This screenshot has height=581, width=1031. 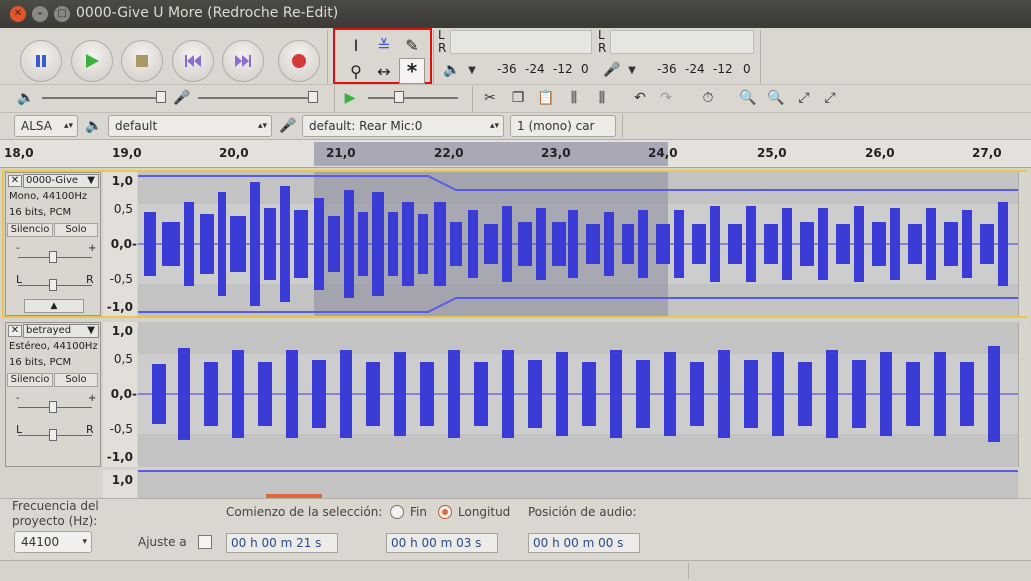 I want to click on skip-start-button, so click(x=193, y=61).